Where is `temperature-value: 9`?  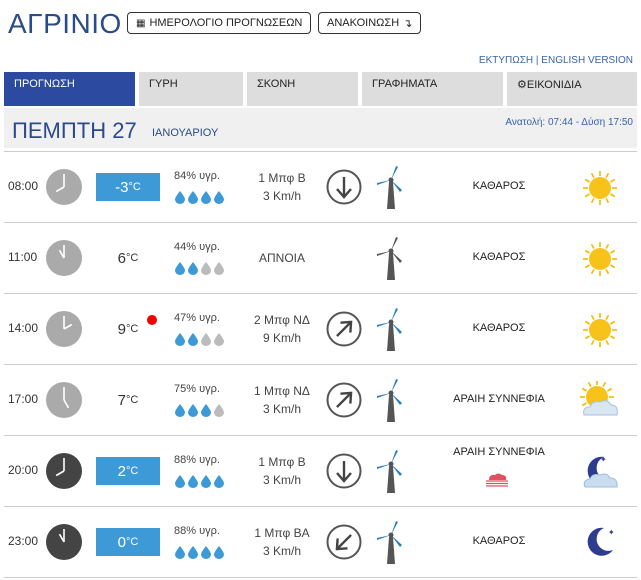 temperature-value: 9 is located at coordinates (121, 329).